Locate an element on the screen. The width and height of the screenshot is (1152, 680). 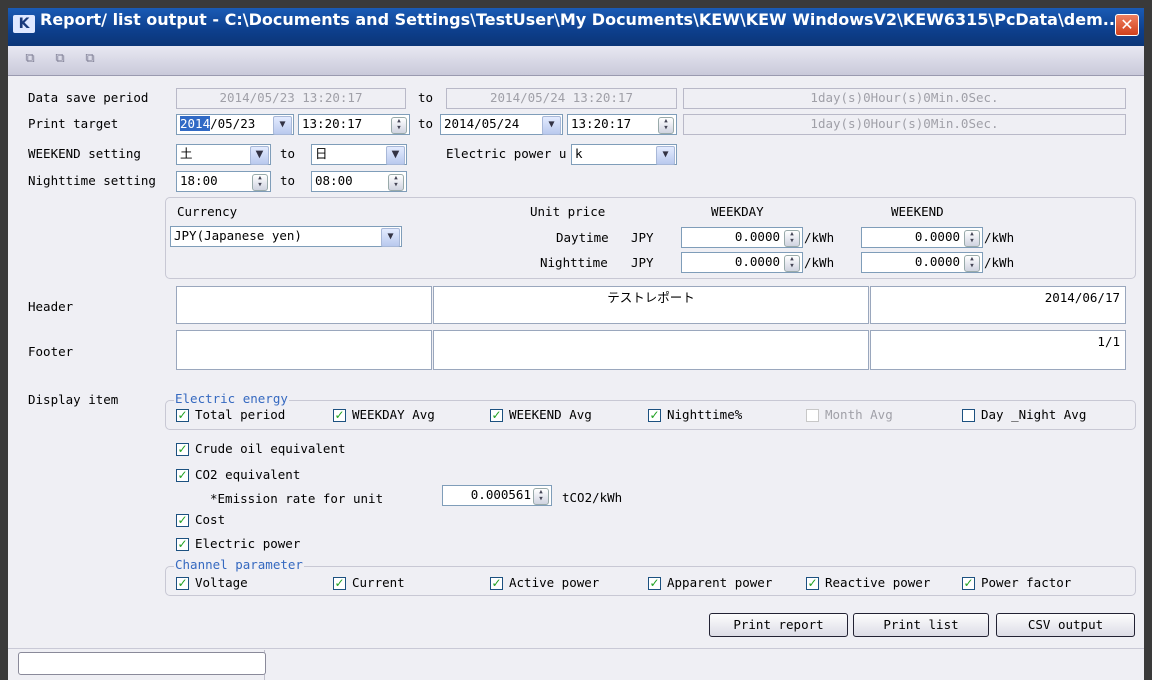
emission-unit-label: tCO2/kWh is located at coordinates (592, 497).